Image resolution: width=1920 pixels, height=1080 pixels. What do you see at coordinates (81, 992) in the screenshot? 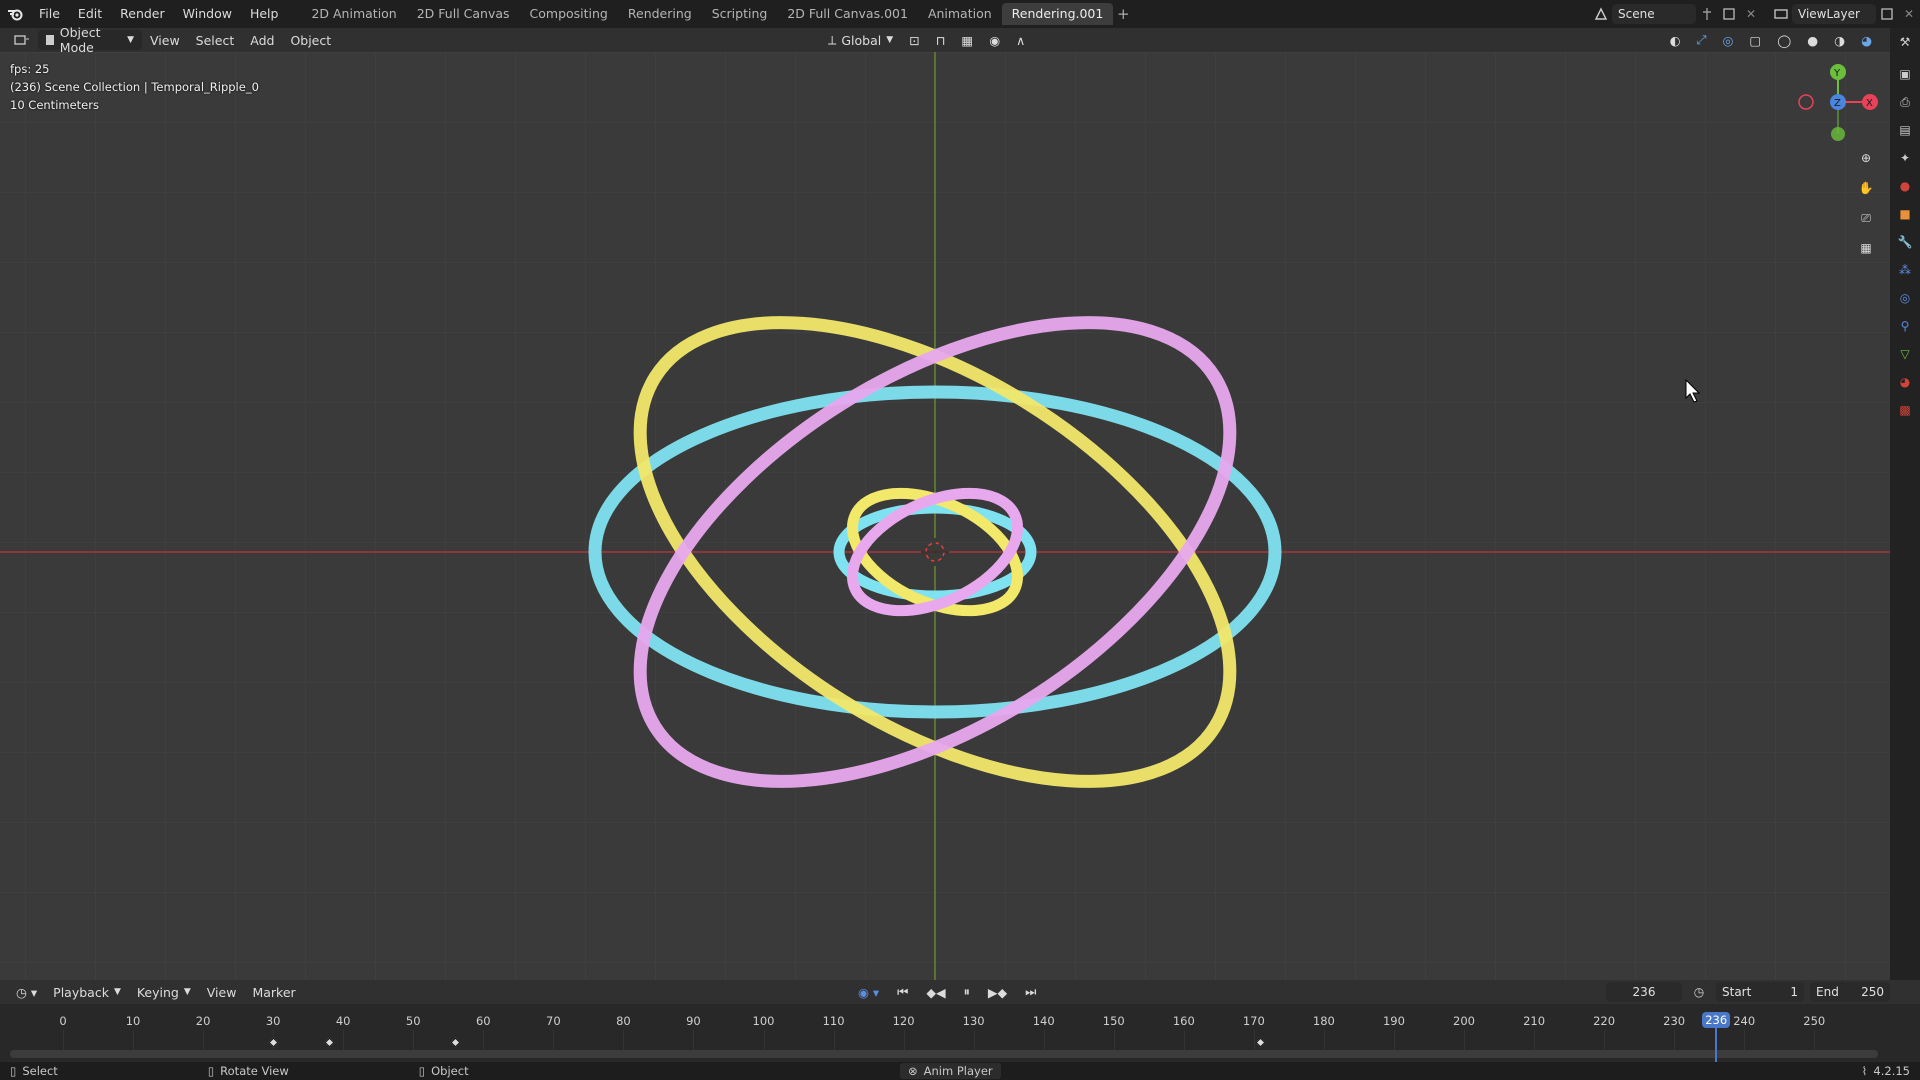
I see `playback-label: Playback` at bounding box center [81, 992].